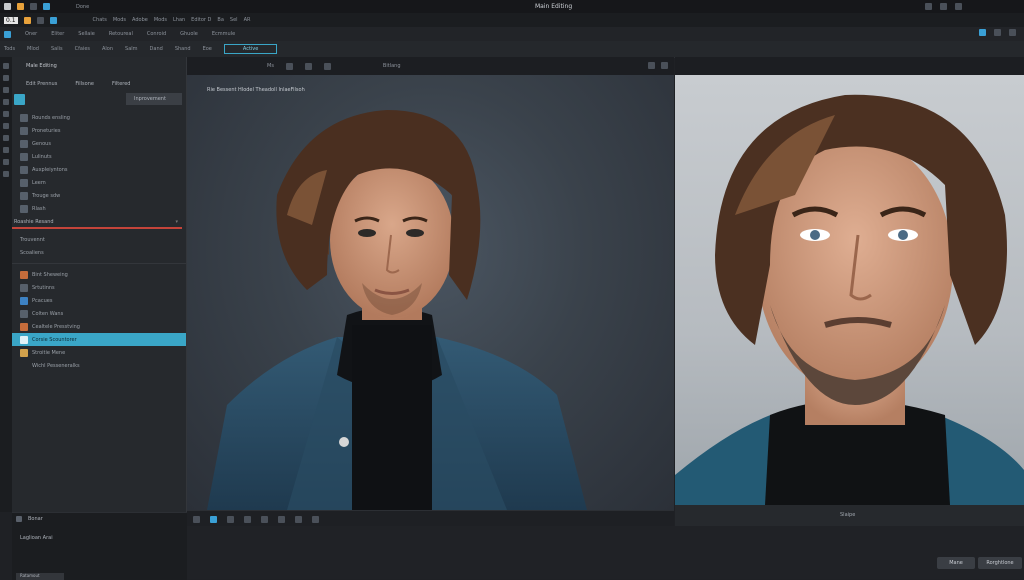 This screenshot has height=580, width=1024. Describe the element at coordinates (107, 49) in the screenshot. I see `toolbar-item: Alon` at that location.